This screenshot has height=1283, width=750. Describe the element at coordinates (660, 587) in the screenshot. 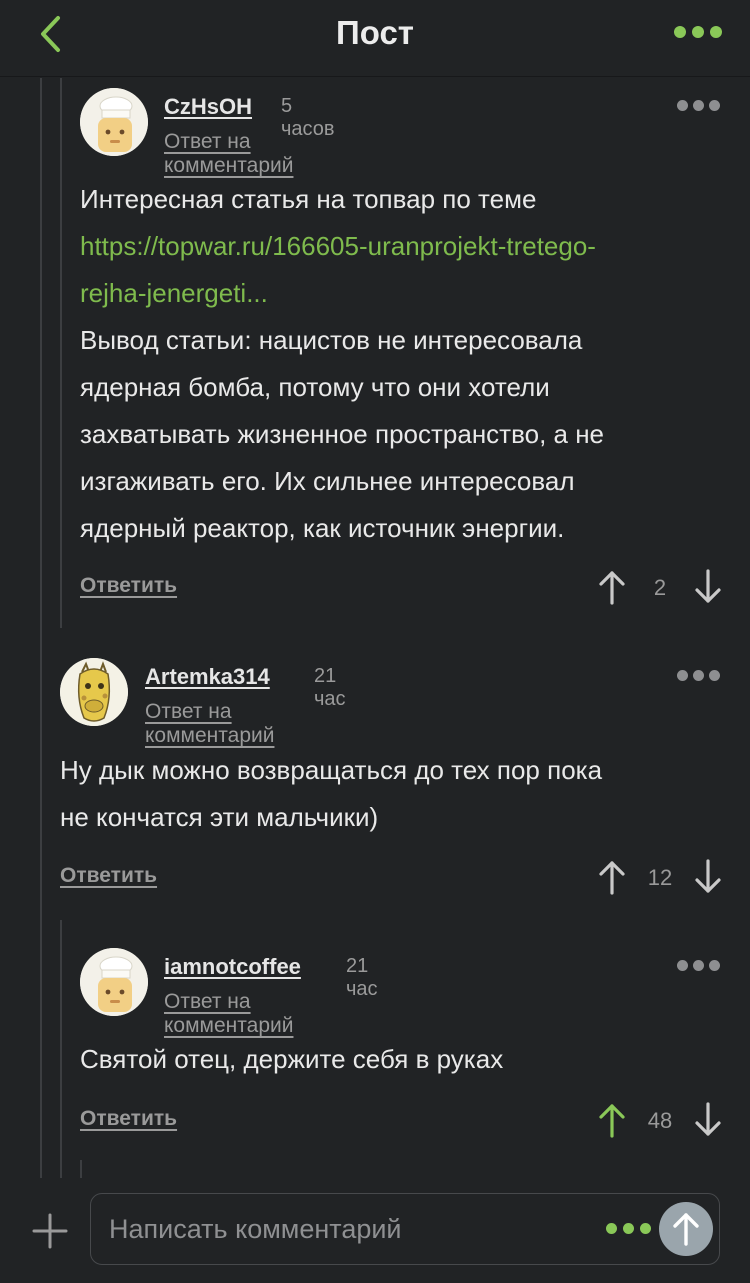

I see `comment-rating: 2` at that location.